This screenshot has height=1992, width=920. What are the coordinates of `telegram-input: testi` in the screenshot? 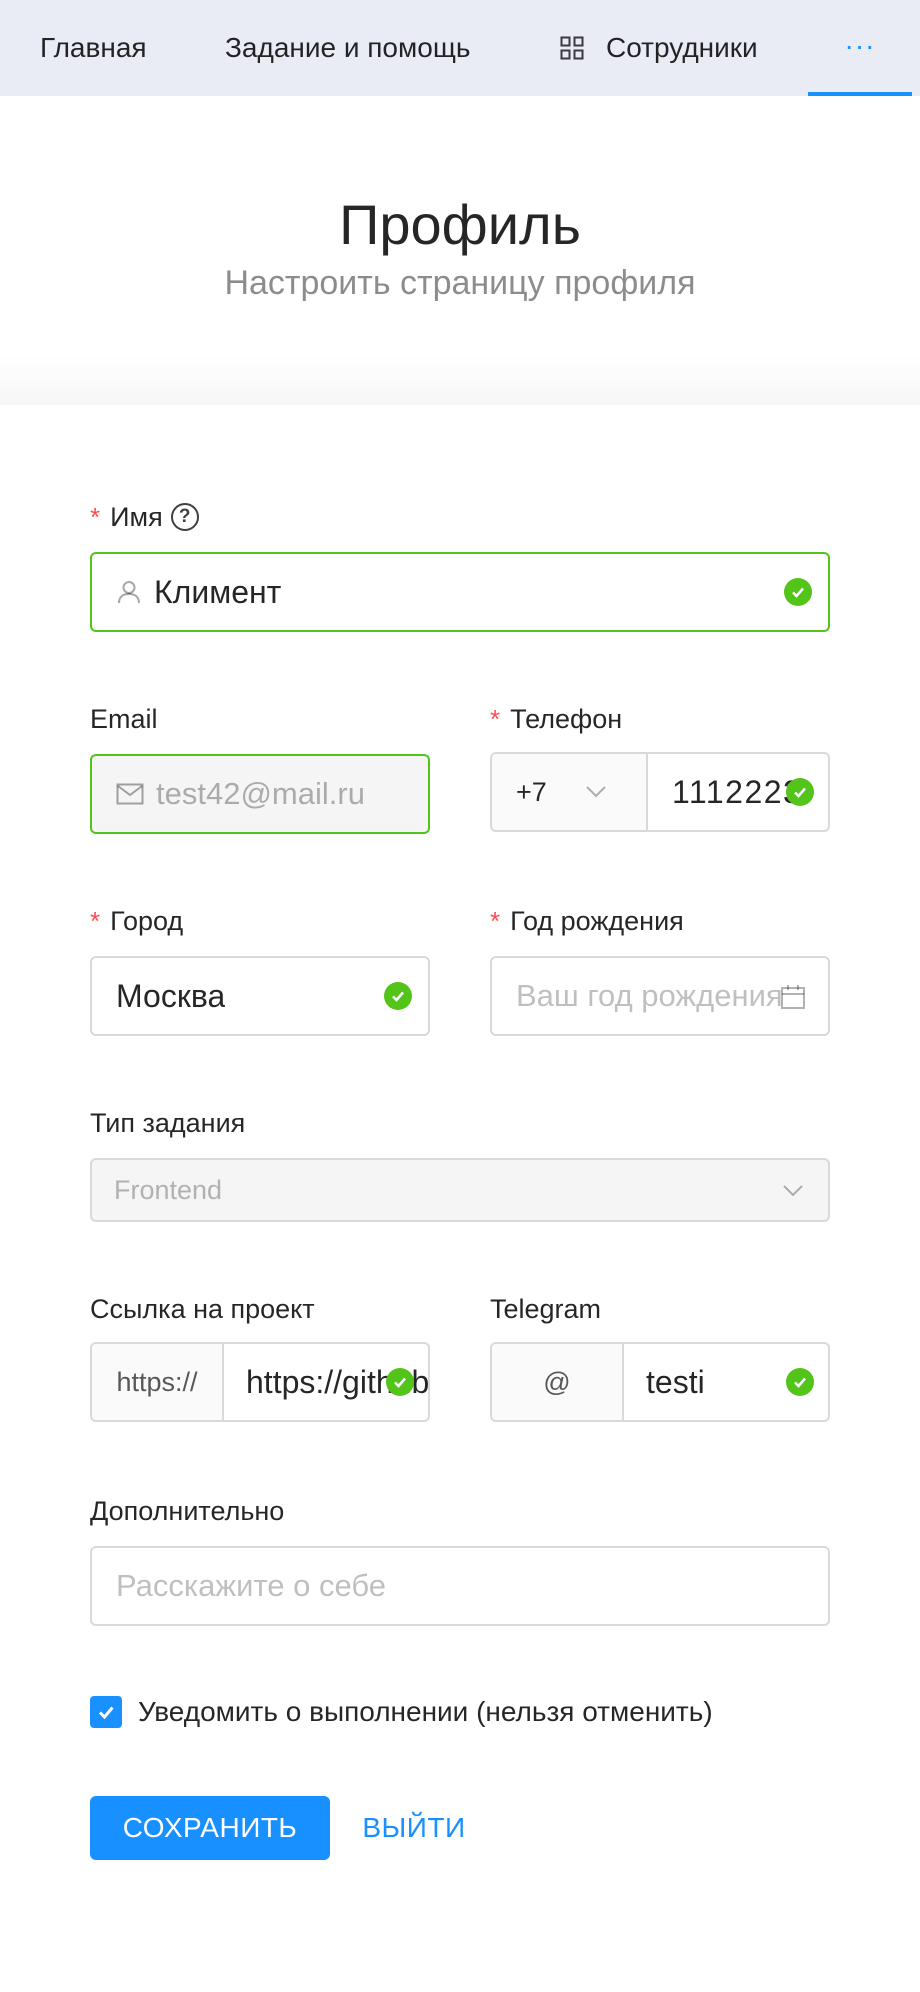 It's located at (726, 1382).